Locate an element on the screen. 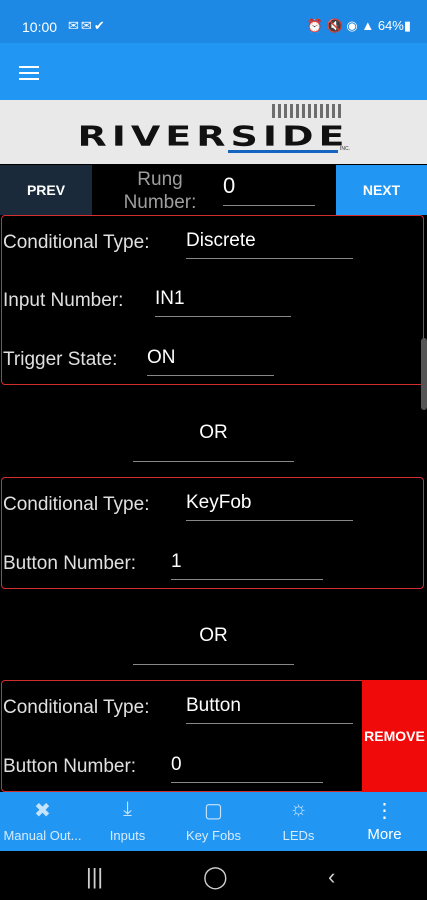  home-icon: ◯ is located at coordinates (215, 877).